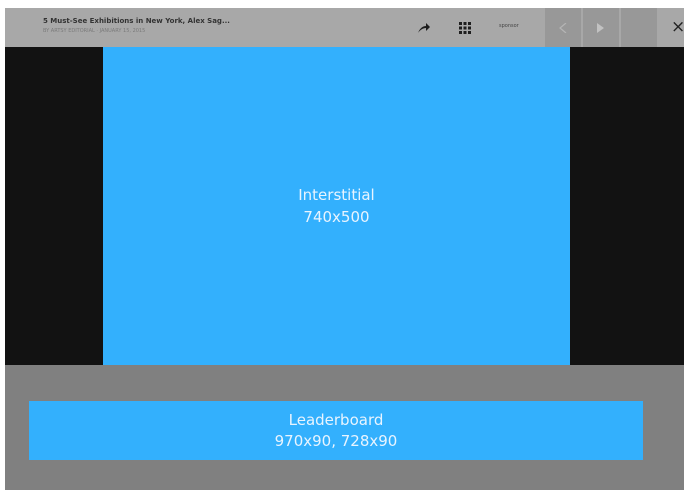 The width and height of the screenshot is (684, 490). What do you see at coordinates (424, 28) in the screenshot?
I see `share-icon` at bounding box center [424, 28].